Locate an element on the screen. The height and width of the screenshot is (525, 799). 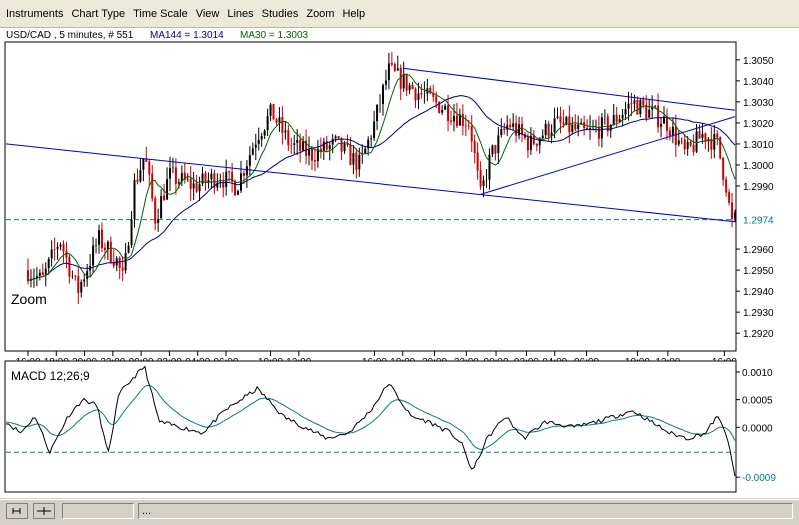
menu-lines: Lines is located at coordinates (240, 14).